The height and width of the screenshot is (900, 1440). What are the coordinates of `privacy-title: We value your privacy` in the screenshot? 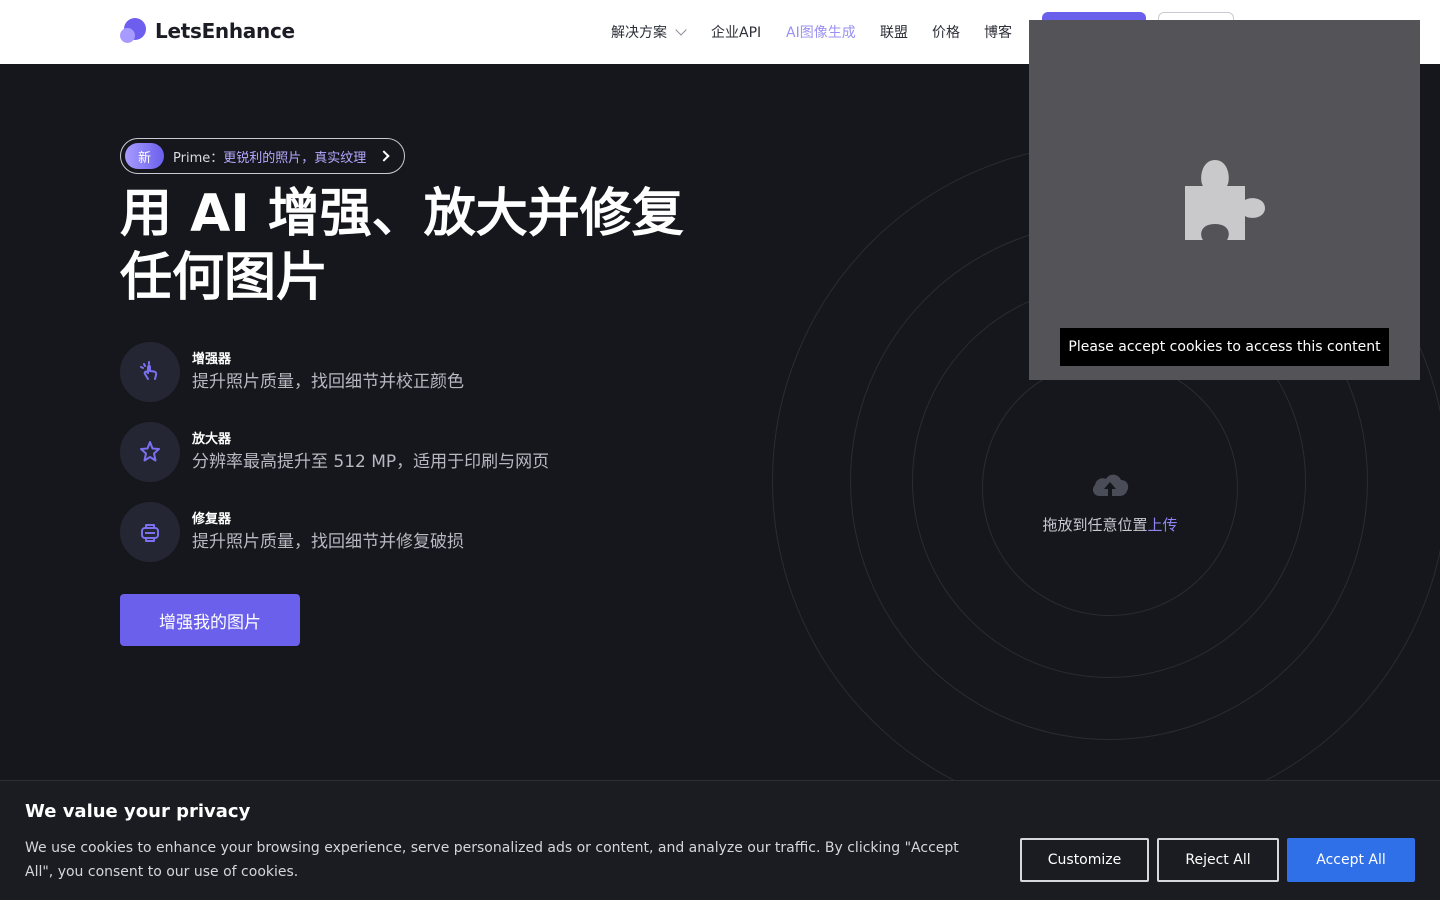 It's located at (138, 811).